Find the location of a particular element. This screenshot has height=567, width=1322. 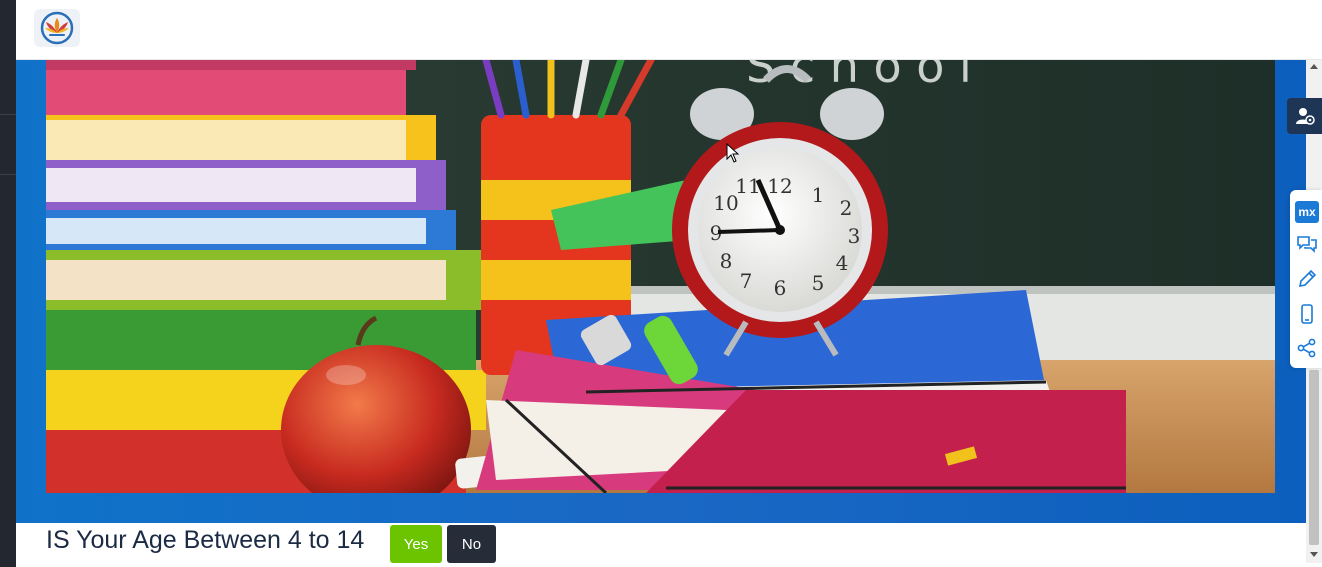

share-icon is located at coordinates (1306, 348).